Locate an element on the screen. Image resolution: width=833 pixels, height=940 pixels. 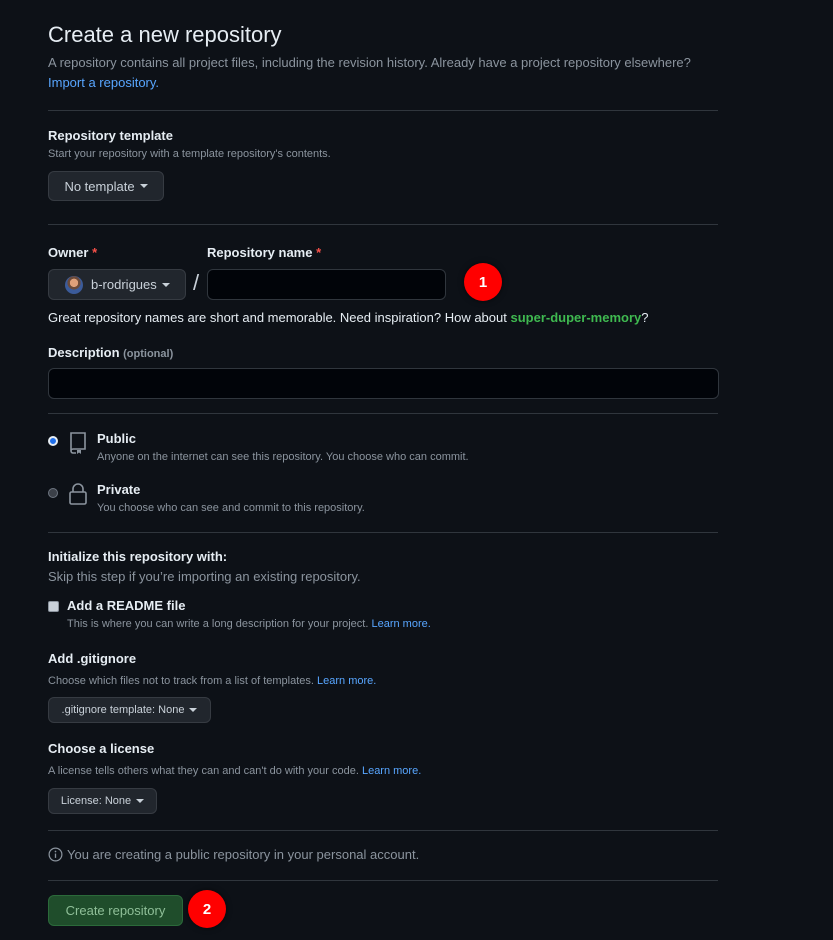
description-input is located at coordinates (383, 383).